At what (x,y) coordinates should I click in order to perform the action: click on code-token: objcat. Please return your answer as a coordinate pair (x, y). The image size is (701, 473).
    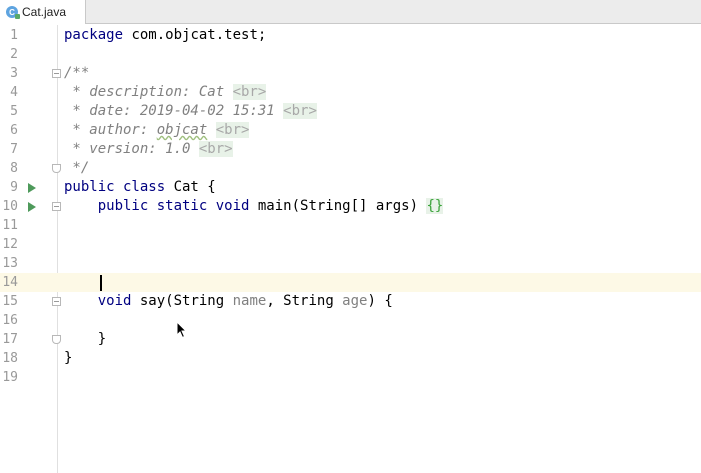
    Looking at the image, I should click on (182, 130).